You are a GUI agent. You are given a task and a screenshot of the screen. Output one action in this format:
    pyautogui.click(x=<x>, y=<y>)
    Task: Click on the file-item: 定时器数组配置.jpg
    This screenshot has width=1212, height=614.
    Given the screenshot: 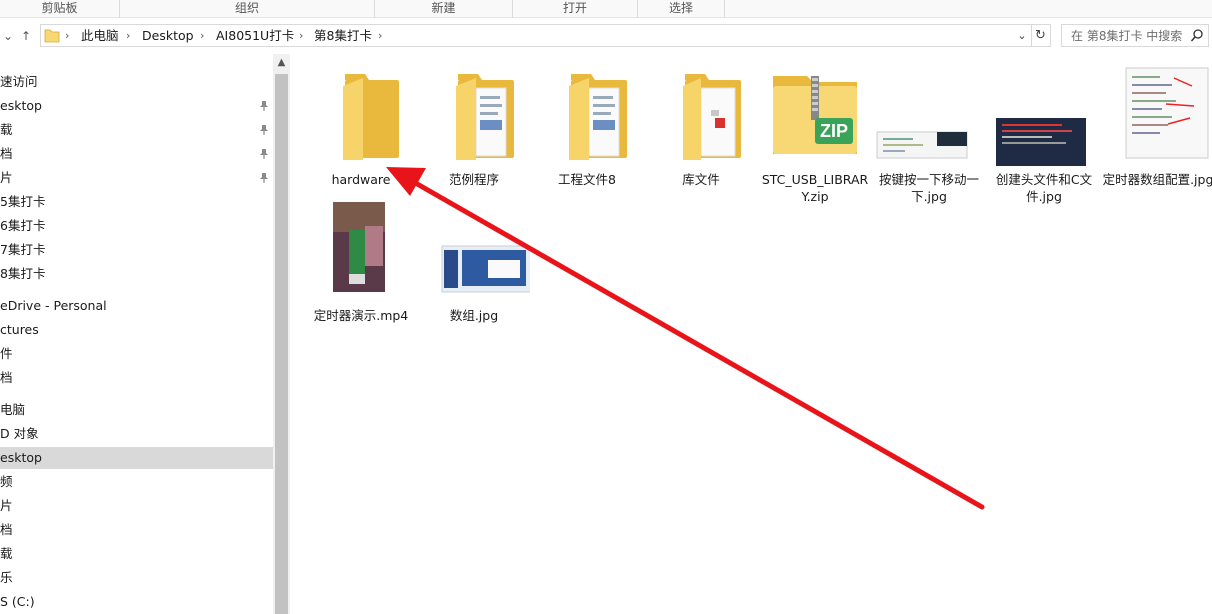 What is the action you would take?
    pyautogui.click(x=1157, y=136)
    